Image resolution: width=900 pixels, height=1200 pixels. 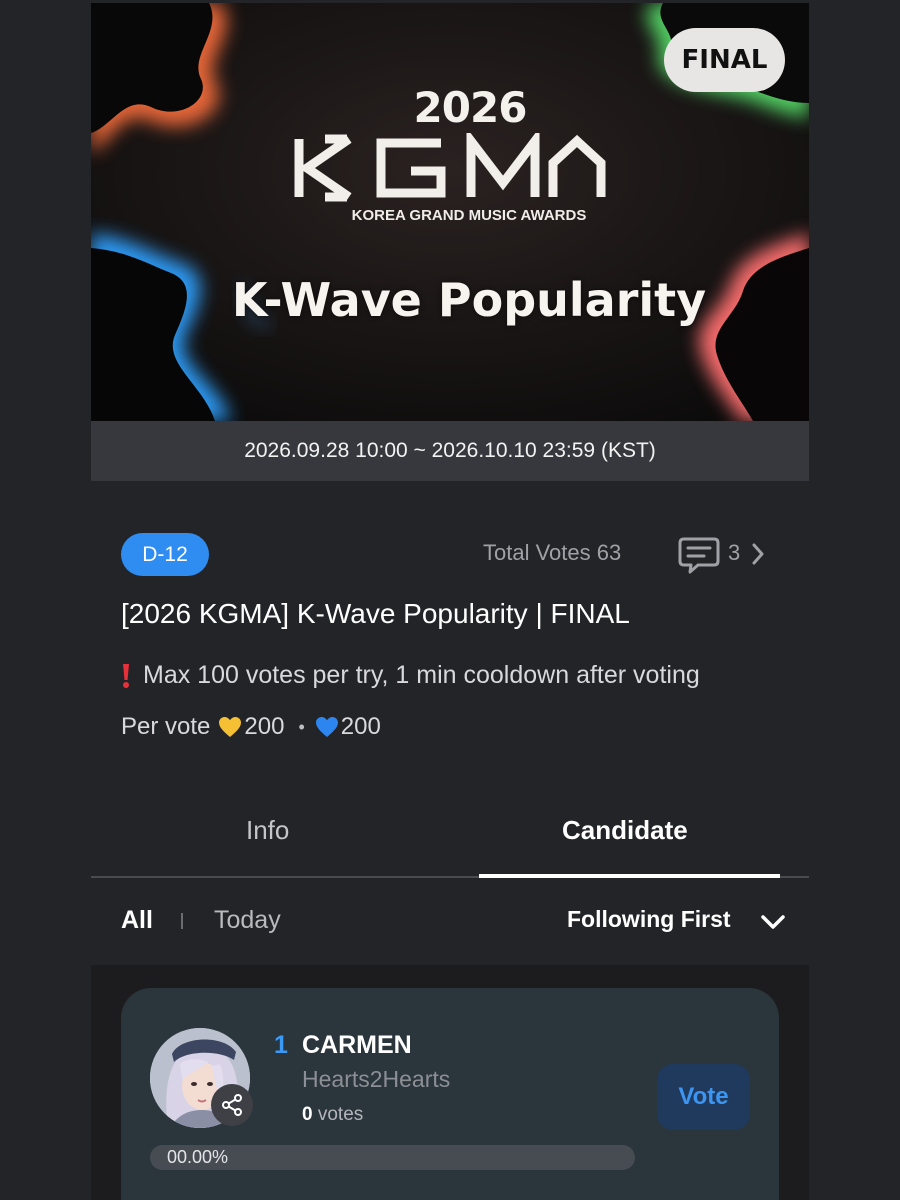 I want to click on chevron-right-icon, so click(x=758, y=554).